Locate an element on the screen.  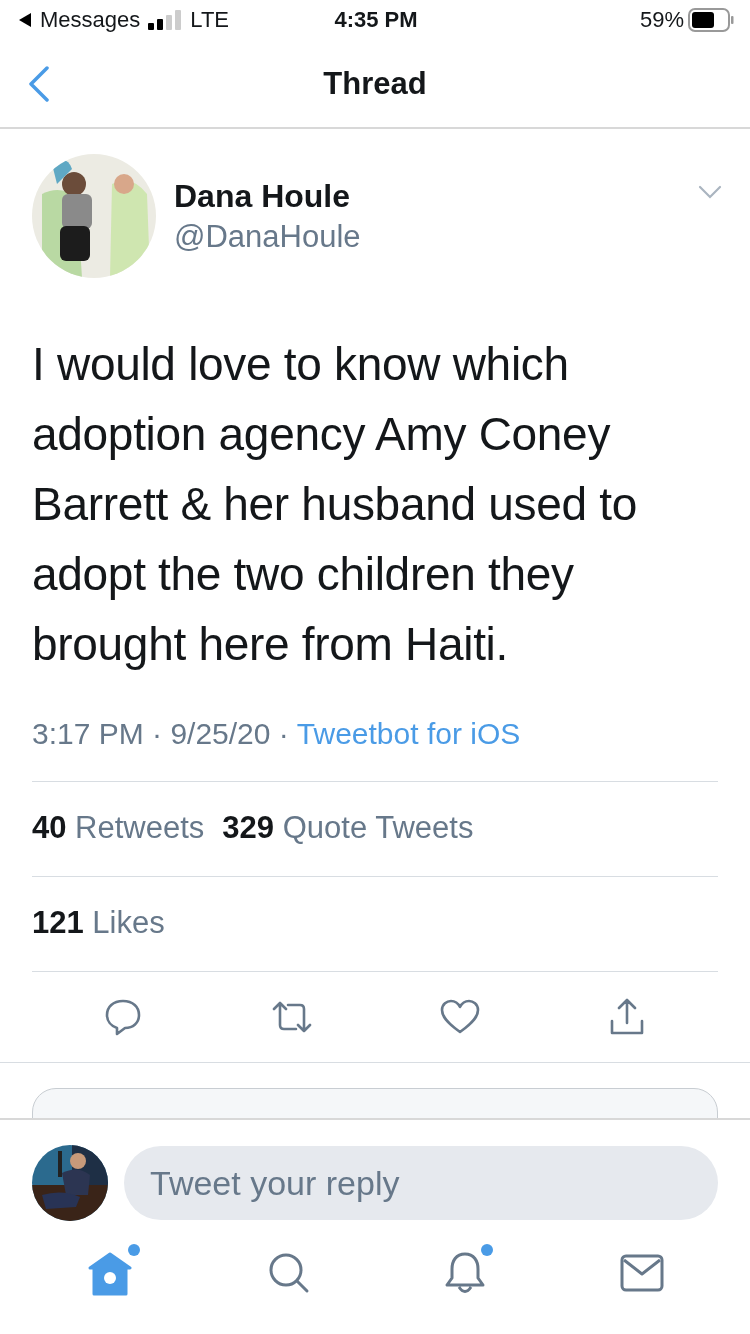
heart-icon is located at coordinates (460, 1017).